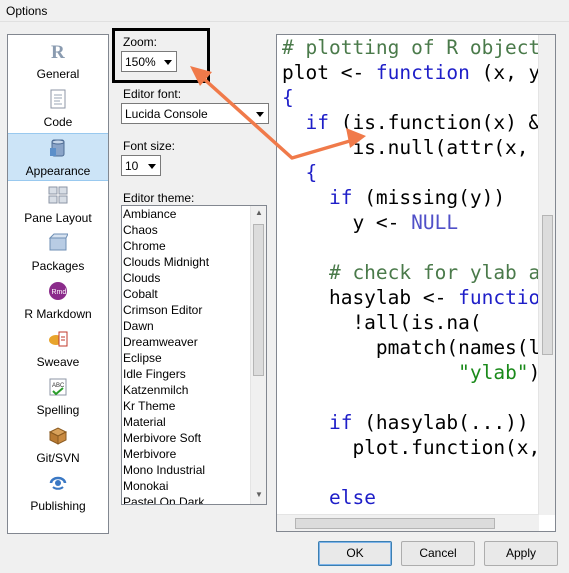  Describe the element at coordinates (58, 339) in the screenshot. I see `sweave-icon` at that location.